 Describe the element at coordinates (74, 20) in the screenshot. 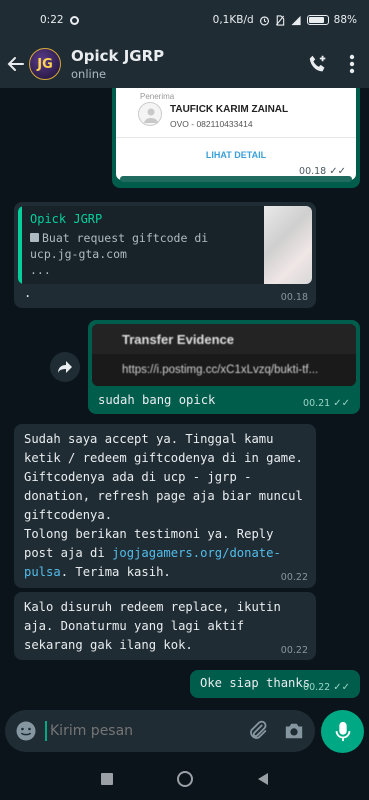

I see `notification-dot-icon` at that location.